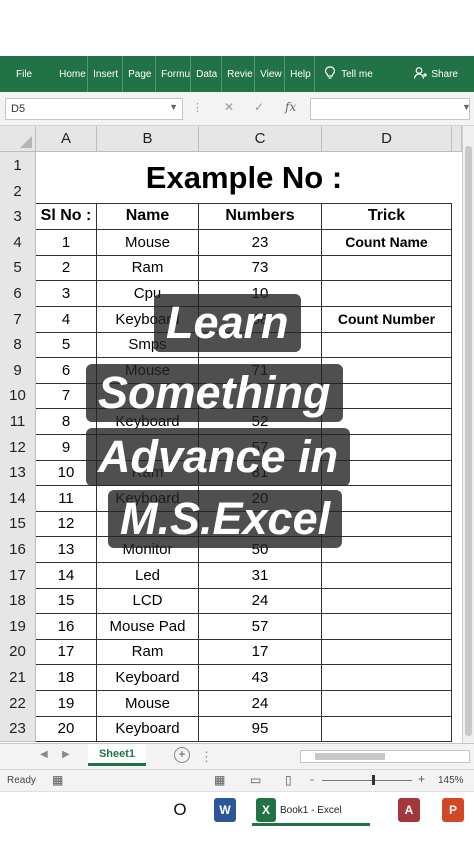  I want to click on cell-name: Mouse Pad, so click(148, 626).